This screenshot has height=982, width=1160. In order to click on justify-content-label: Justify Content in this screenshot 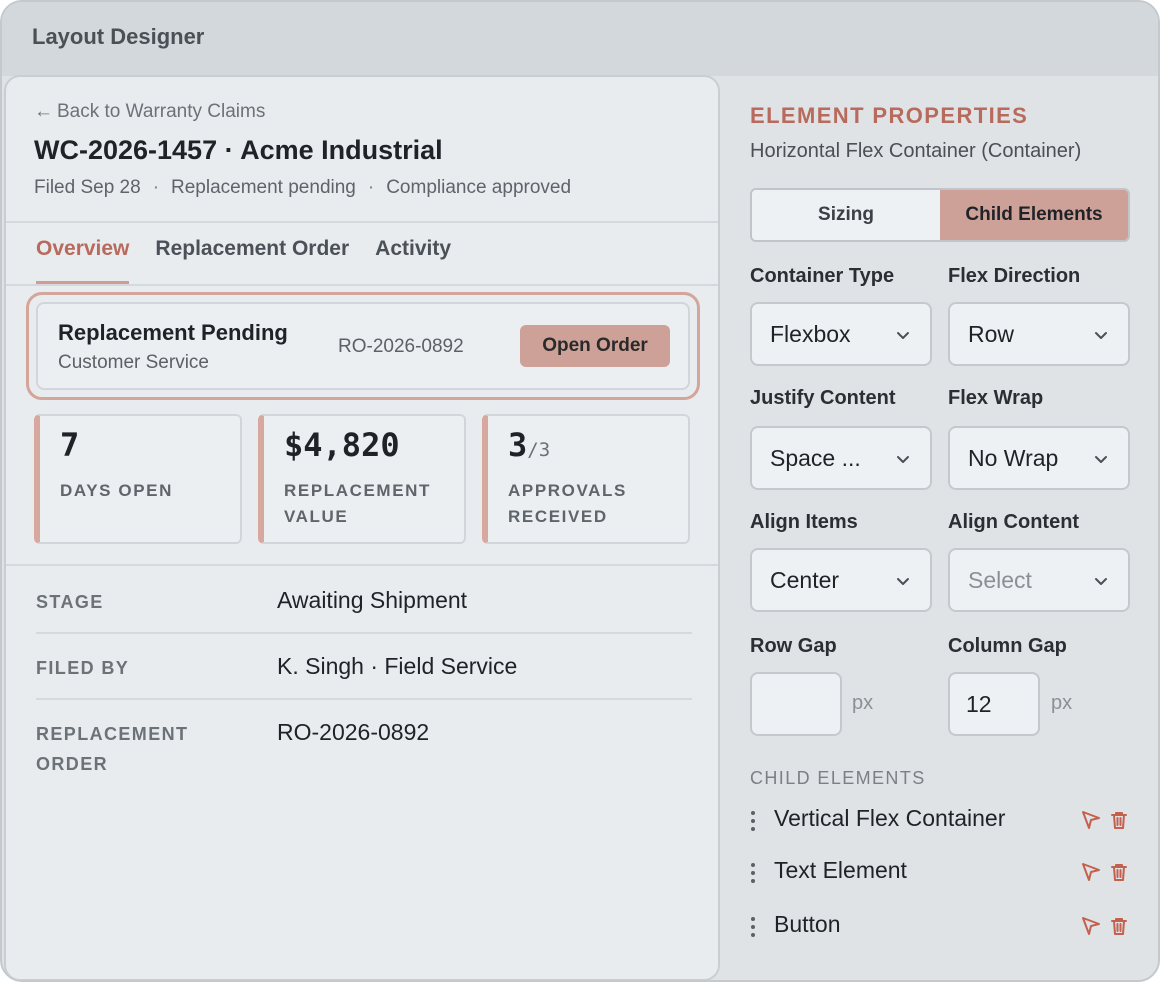, I will do `click(823, 398)`.